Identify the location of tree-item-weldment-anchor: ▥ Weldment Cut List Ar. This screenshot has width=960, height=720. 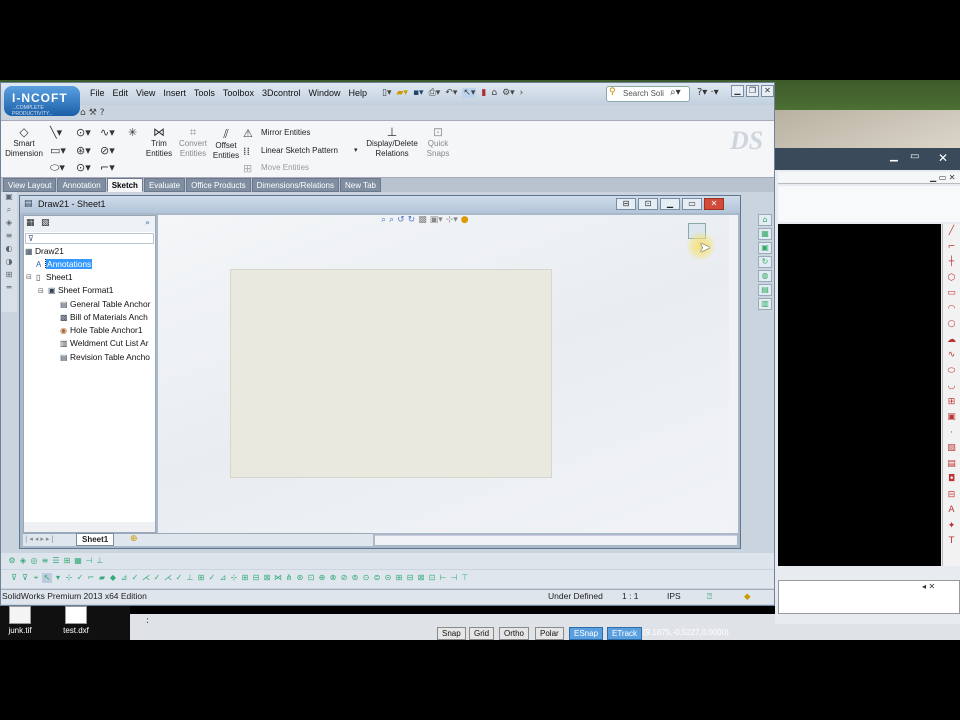
(107, 343).